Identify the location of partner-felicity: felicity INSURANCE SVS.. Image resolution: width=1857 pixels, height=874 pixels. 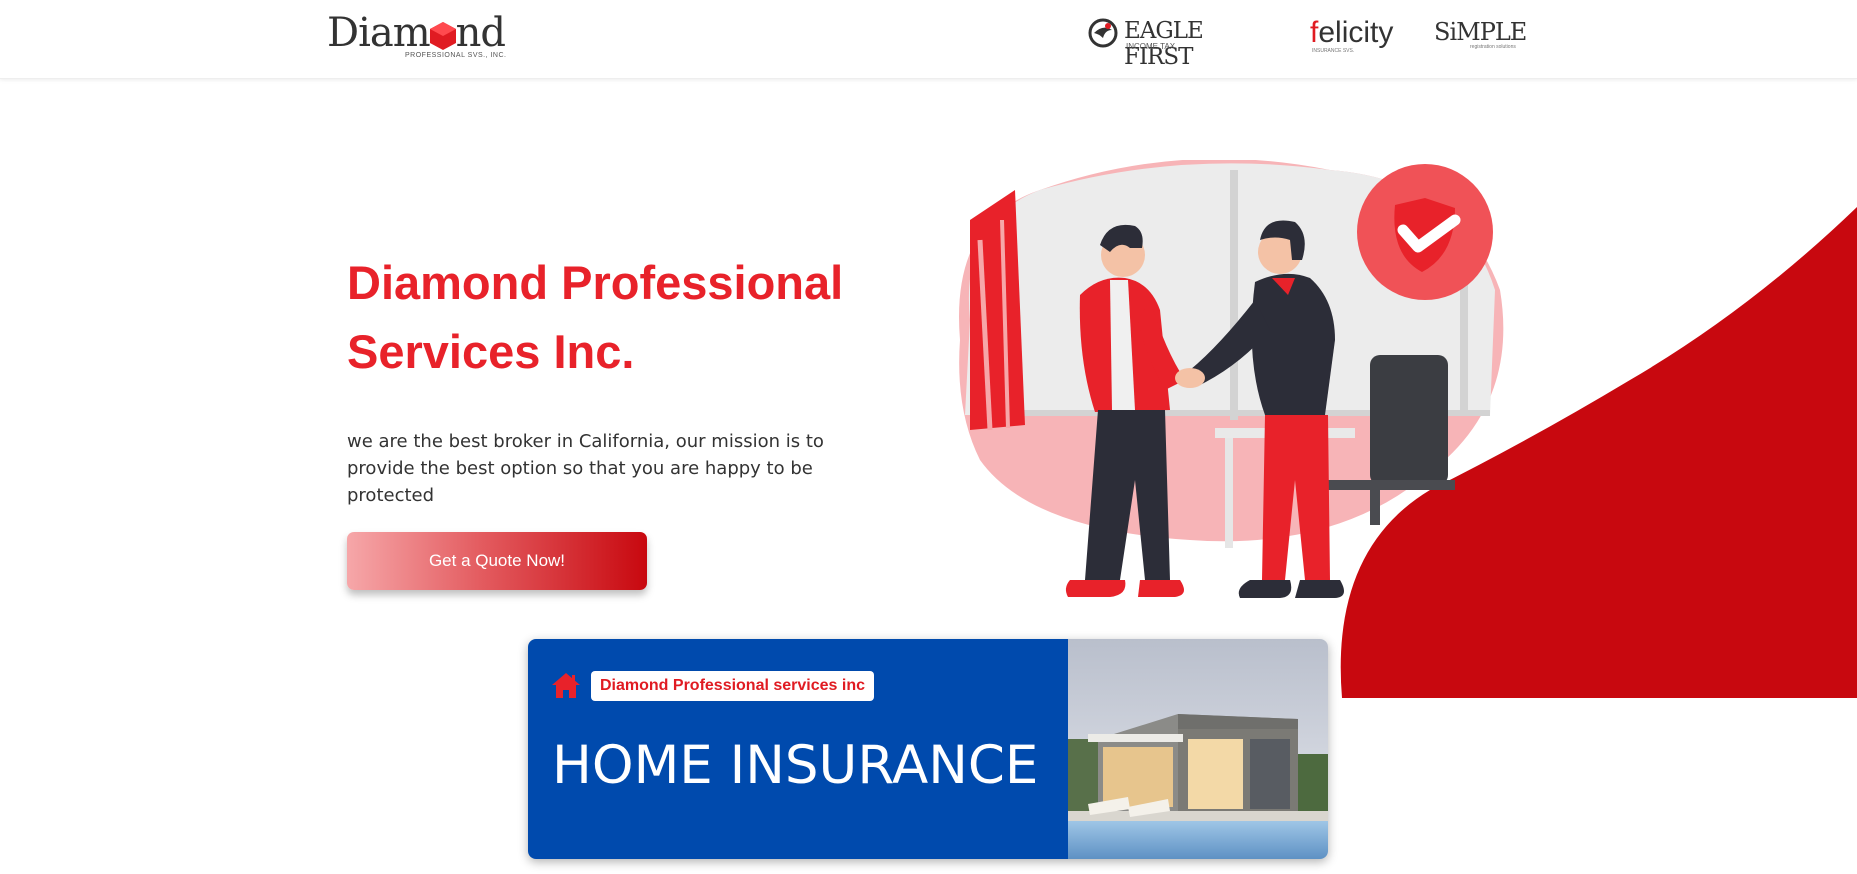
(1355, 35).